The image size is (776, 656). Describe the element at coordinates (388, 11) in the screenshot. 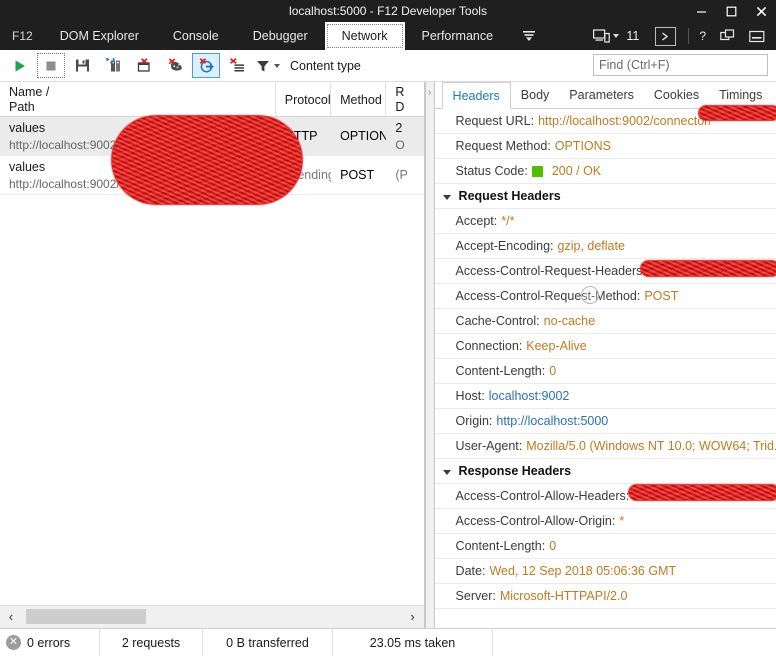

I see `window-title: localhost:5000 - F12 Developer Tools` at that location.